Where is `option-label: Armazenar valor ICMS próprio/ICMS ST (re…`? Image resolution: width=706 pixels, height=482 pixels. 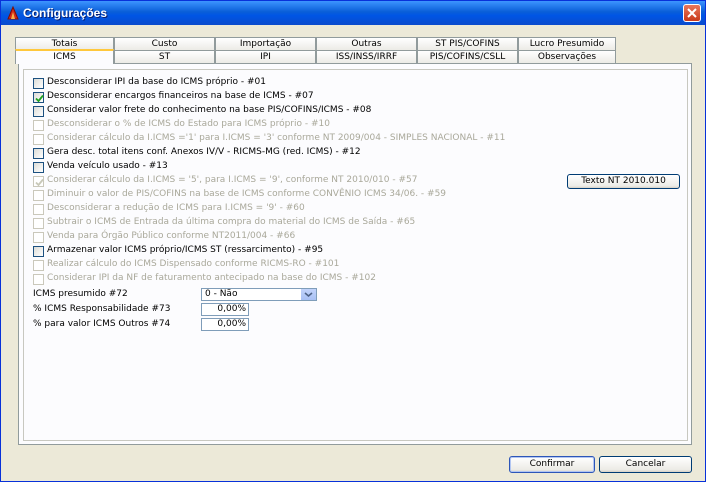 option-label: Armazenar valor ICMS próprio/ICMS ST (re… is located at coordinates (185, 250).